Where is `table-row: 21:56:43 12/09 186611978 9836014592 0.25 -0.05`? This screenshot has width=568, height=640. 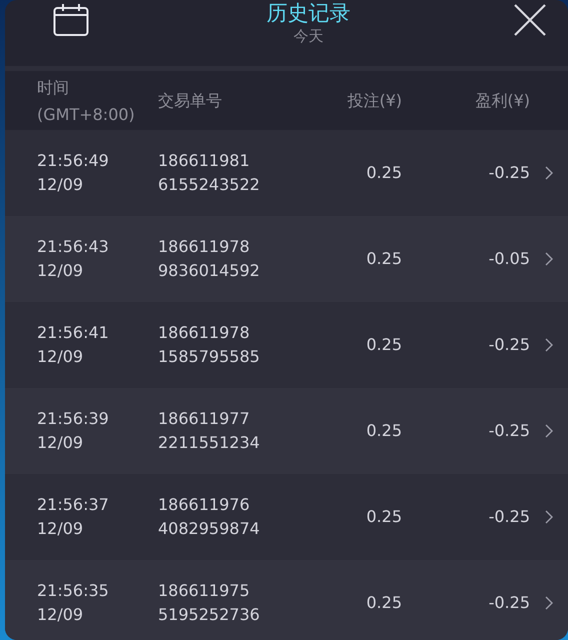 table-row: 21:56:43 12/09 186611978 9836014592 0.25 -0.05 is located at coordinates (286, 259).